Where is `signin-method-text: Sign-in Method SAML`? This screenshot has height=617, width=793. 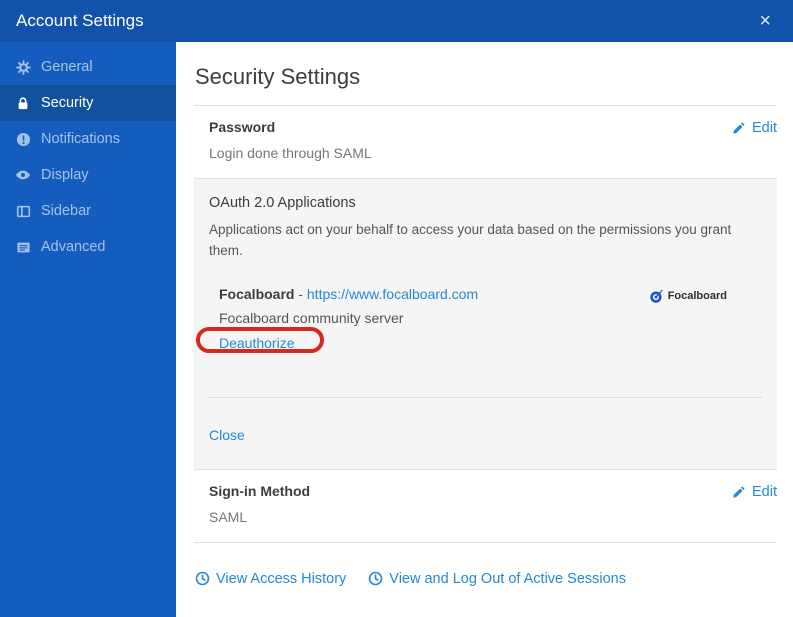 signin-method-text: Sign-in Method SAML is located at coordinates (259, 504).